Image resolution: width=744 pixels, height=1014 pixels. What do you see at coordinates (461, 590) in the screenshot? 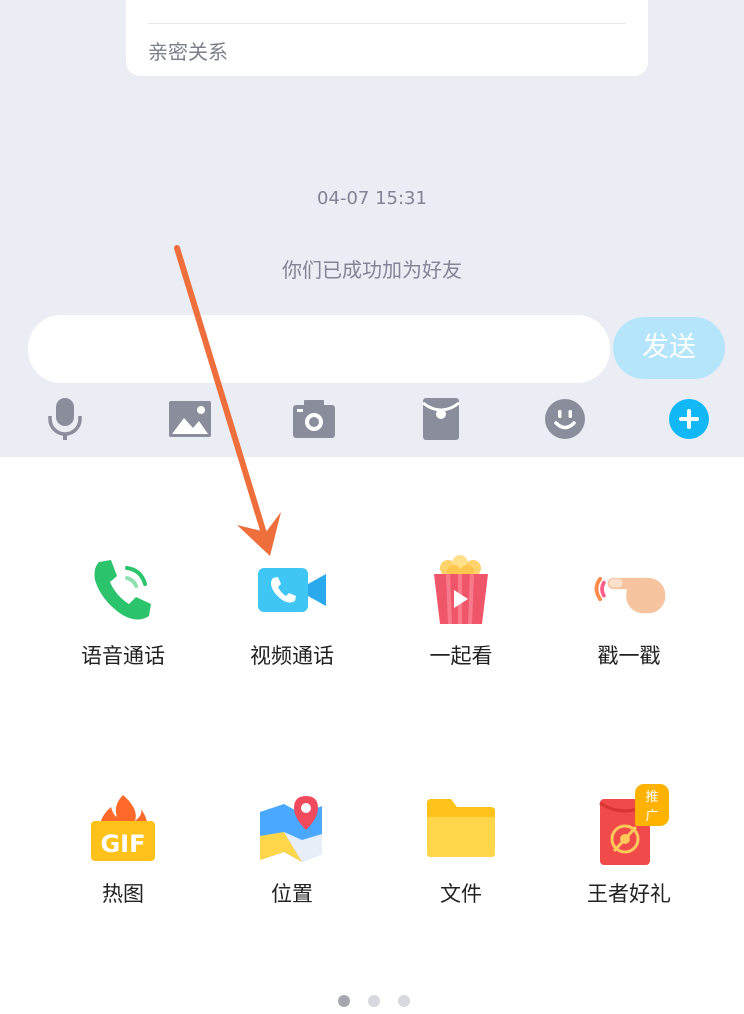
I see `popcorn-icon` at bounding box center [461, 590].